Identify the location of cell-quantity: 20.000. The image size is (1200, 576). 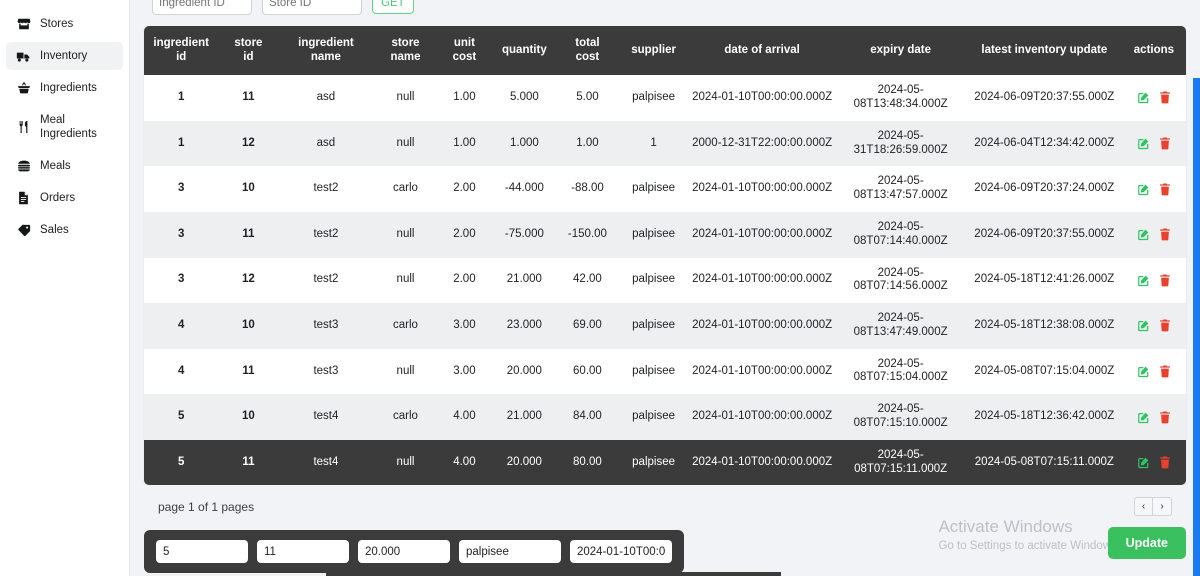
(524, 370).